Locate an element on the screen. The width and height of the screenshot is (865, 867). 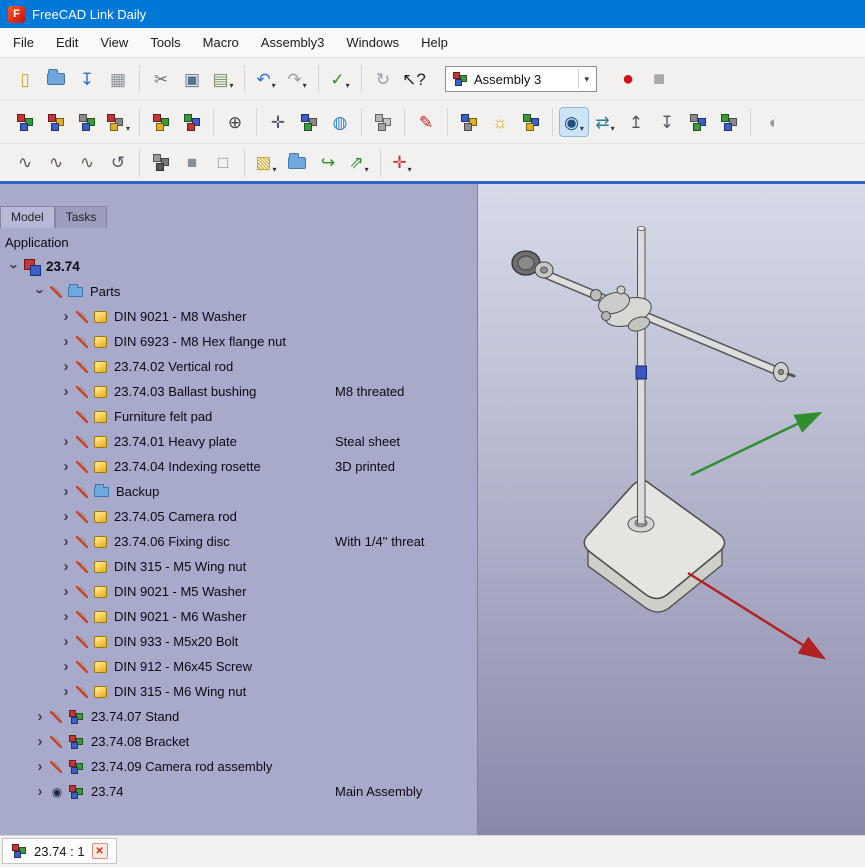
wire-cube-icon: □ is located at coordinates (223, 163).